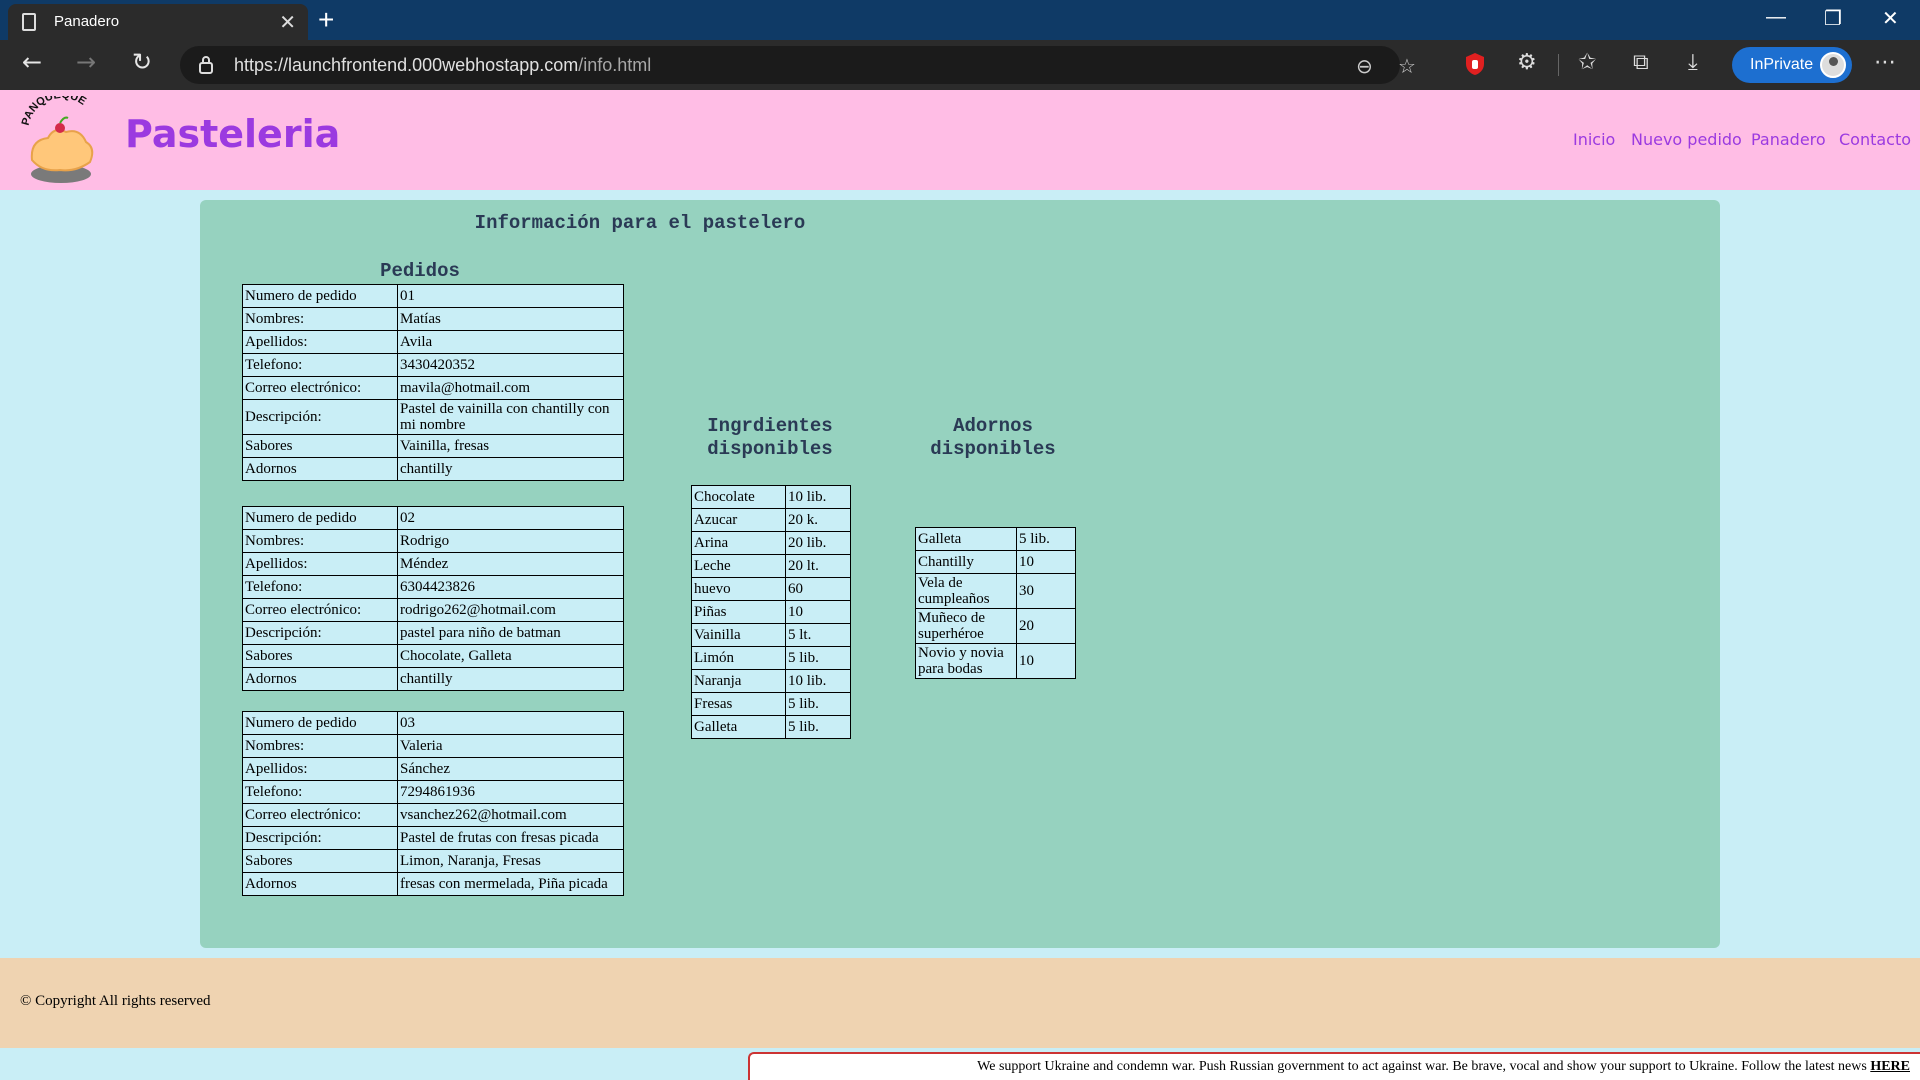 This screenshot has width=1920, height=1080. Describe the element at coordinates (32, 62) in the screenshot. I see `back-icon: ←` at that location.